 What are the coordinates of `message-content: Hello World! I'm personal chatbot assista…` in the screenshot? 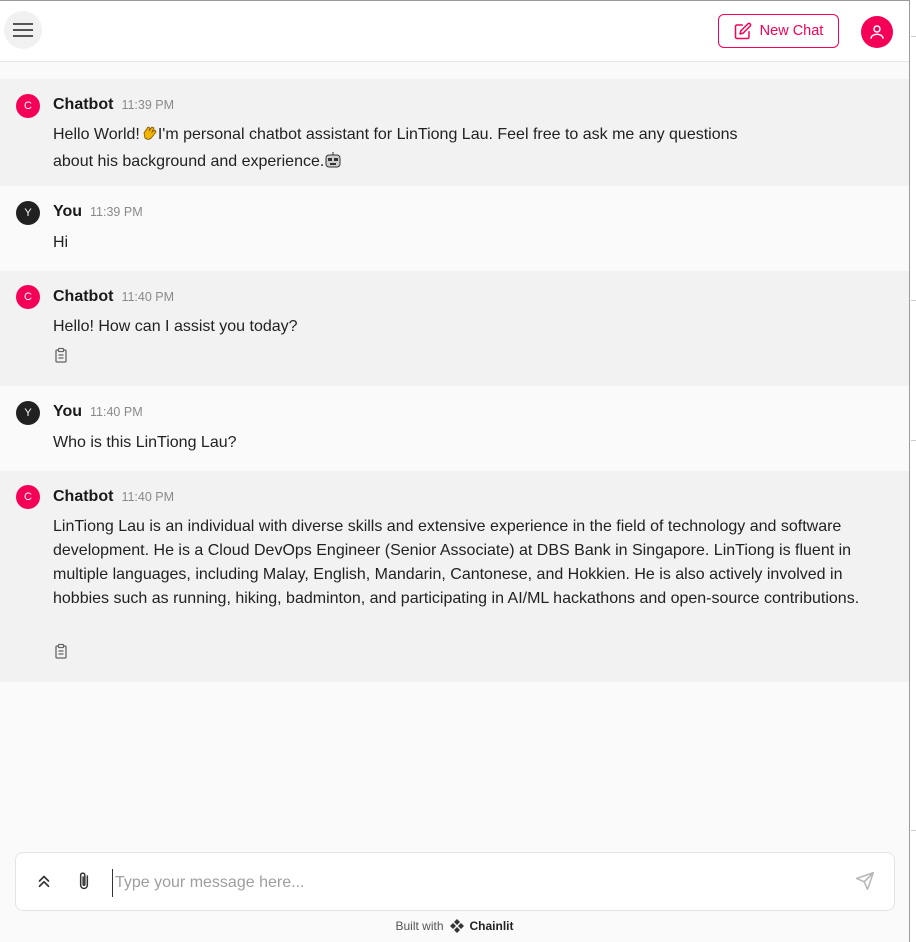 It's located at (474, 150).